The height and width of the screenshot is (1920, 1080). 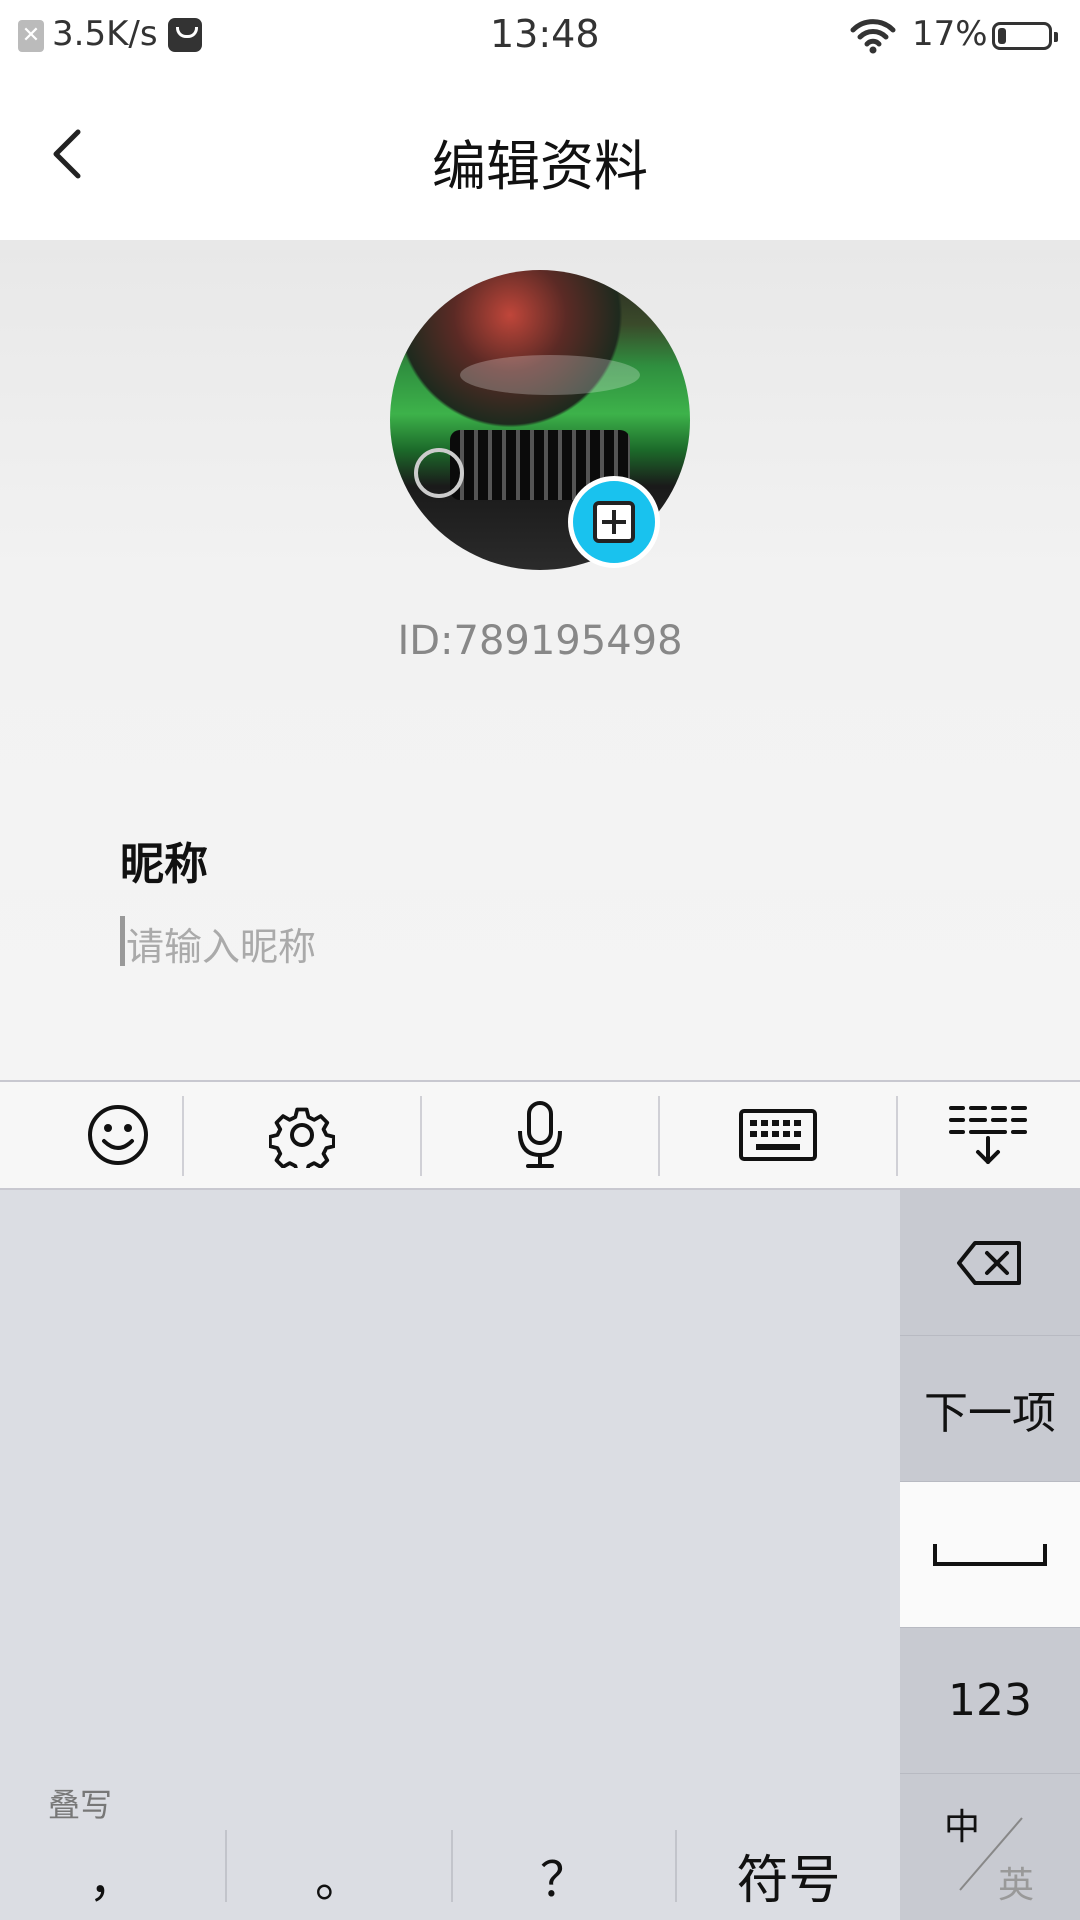 I want to click on space-icon, so click(x=990, y=1554).